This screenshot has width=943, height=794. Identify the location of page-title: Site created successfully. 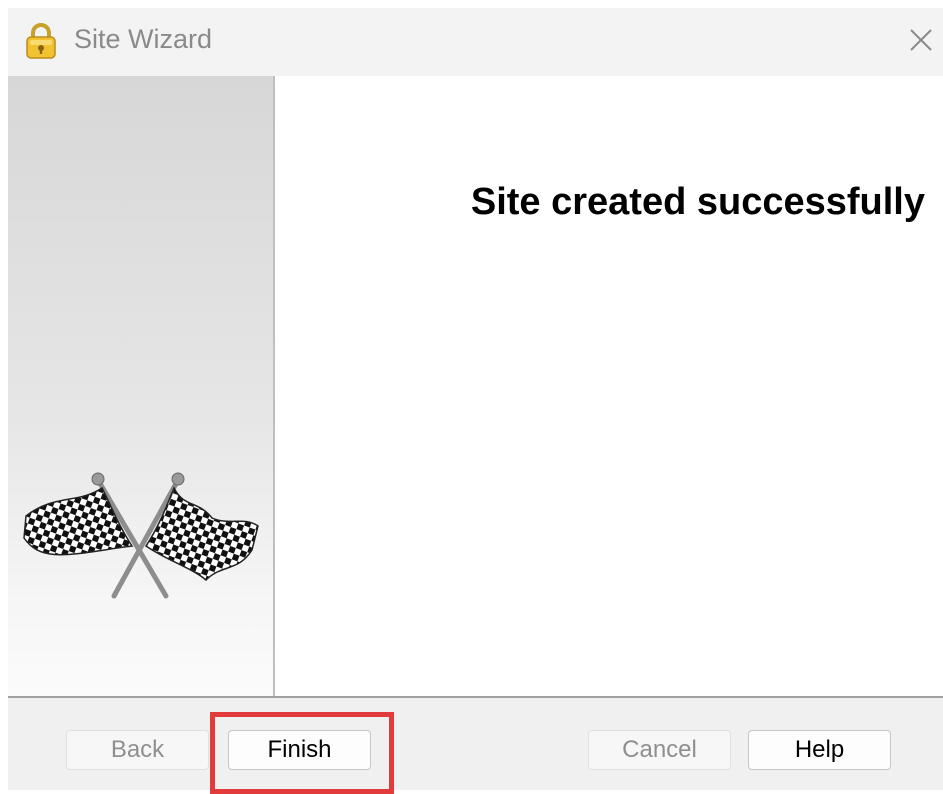
(697, 202).